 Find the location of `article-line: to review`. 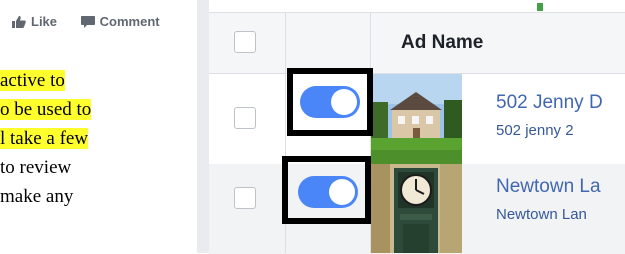

article-line: to review is located at coordinates (45, 167).